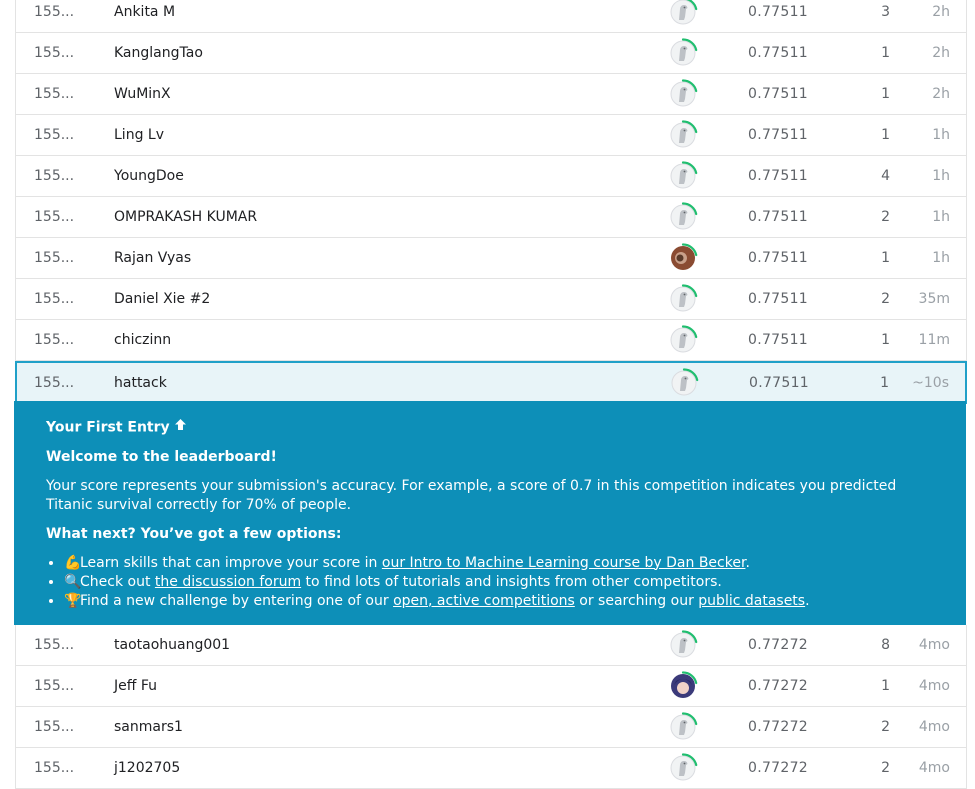 The width and height of the screenshot is (975, 789). Describe the element at coordinates (491, 53) in the screenshot. I see `leaderboard-row: 155... KanglangTao 0.77511 1 2h` at that location.